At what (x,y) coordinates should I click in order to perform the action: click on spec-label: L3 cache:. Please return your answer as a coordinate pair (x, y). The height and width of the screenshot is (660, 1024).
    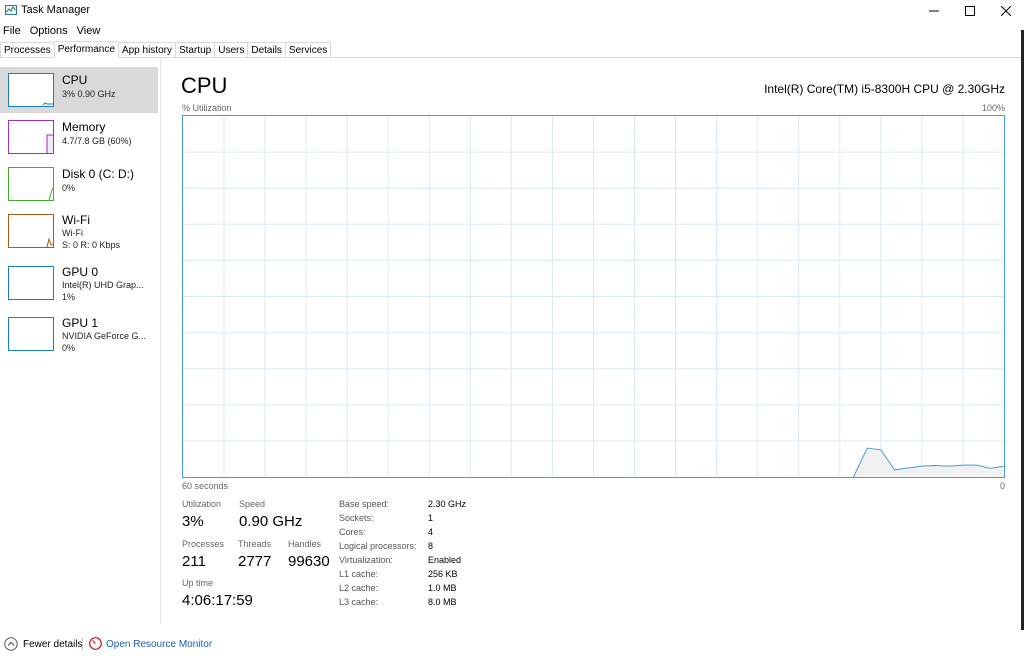
    Looking at the image, I should click on (359, 602).